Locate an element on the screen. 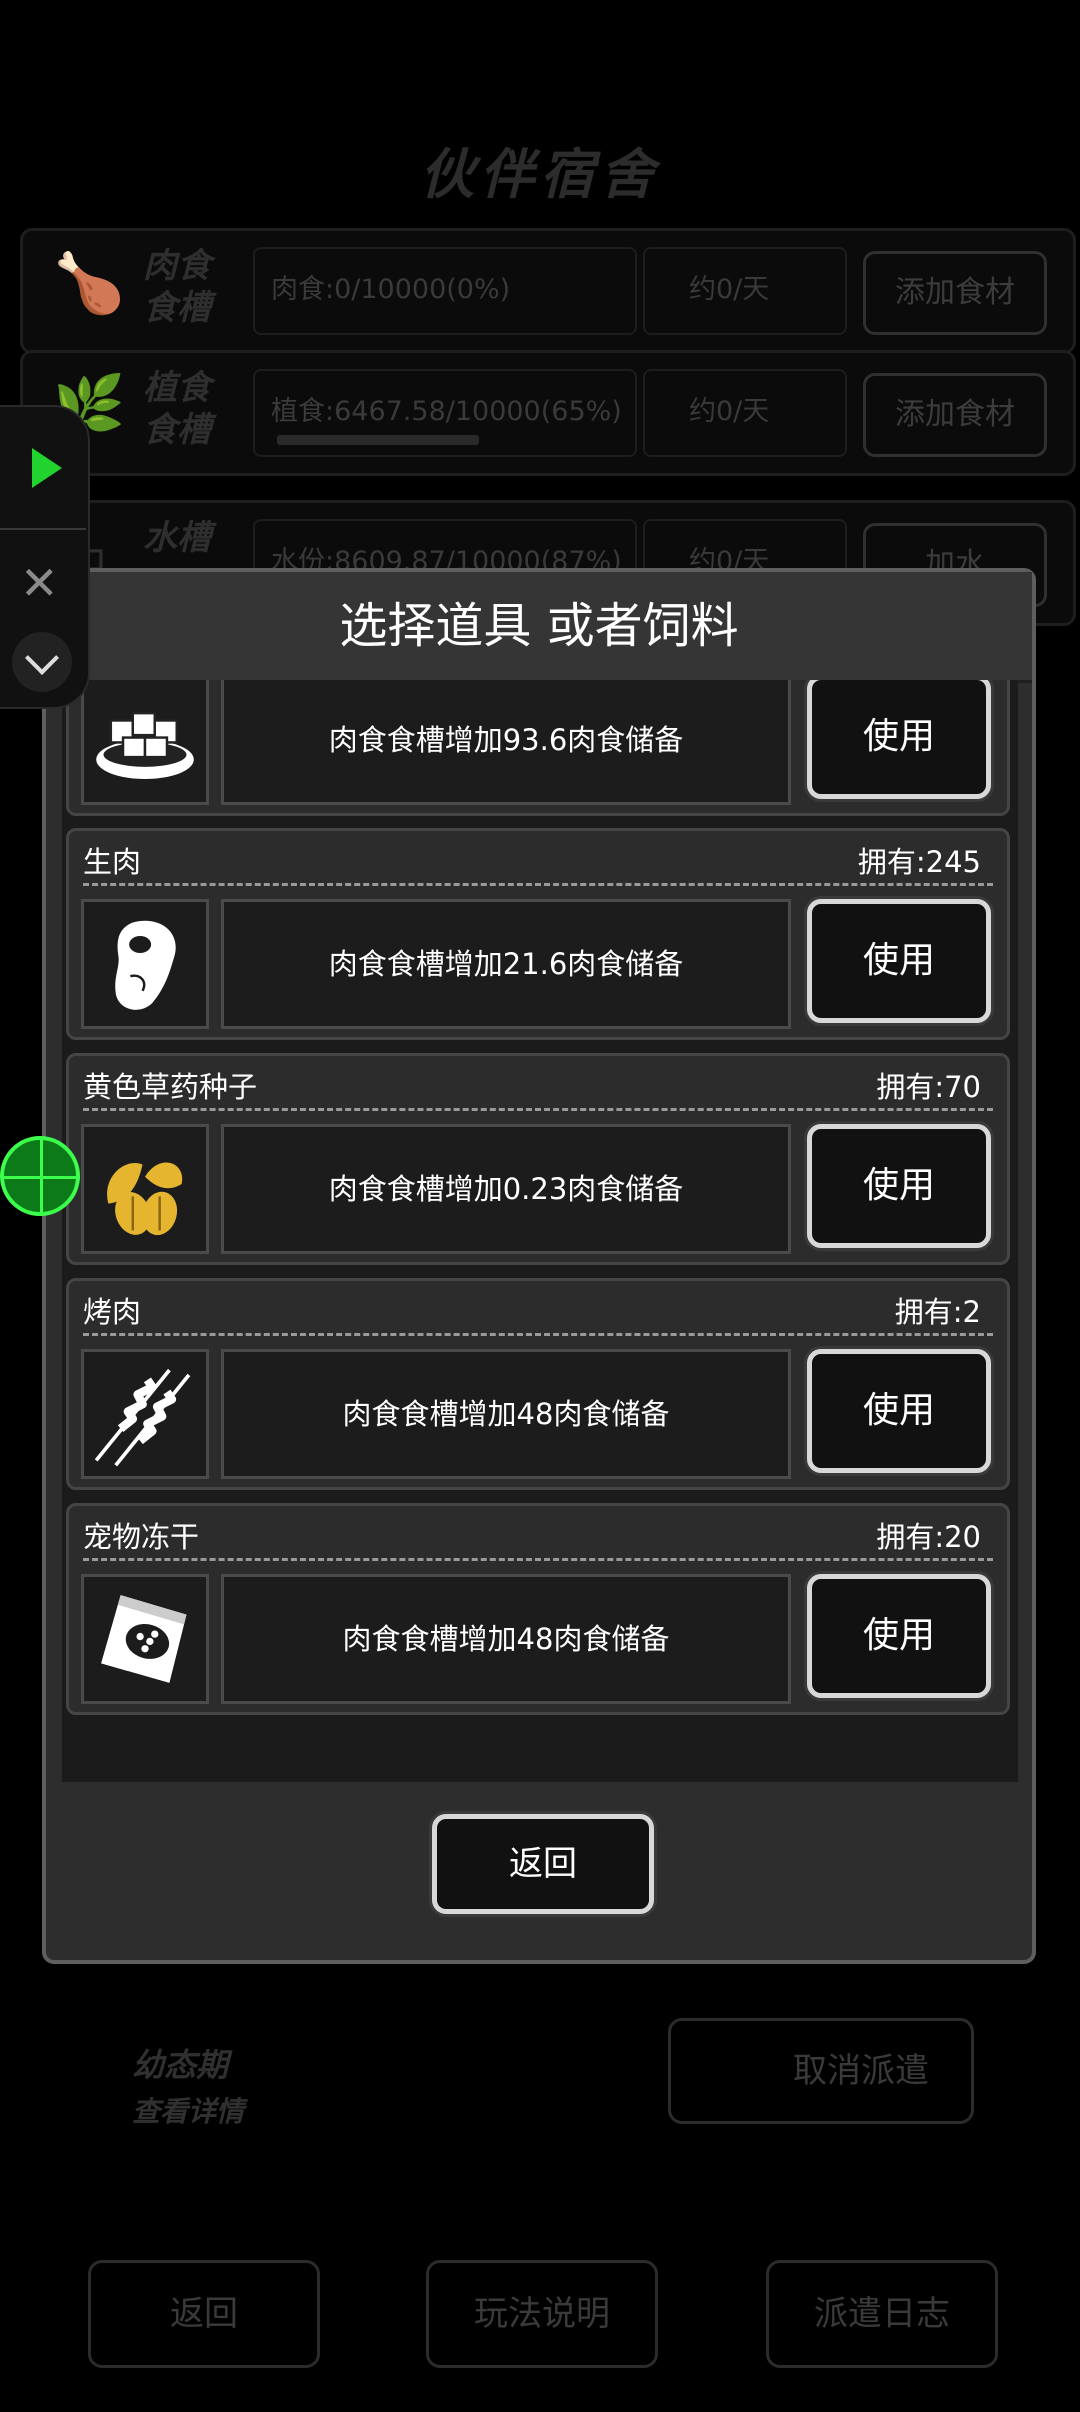  dispatch-log-button: 派遣日志 is located at coordinates (882, 2314).